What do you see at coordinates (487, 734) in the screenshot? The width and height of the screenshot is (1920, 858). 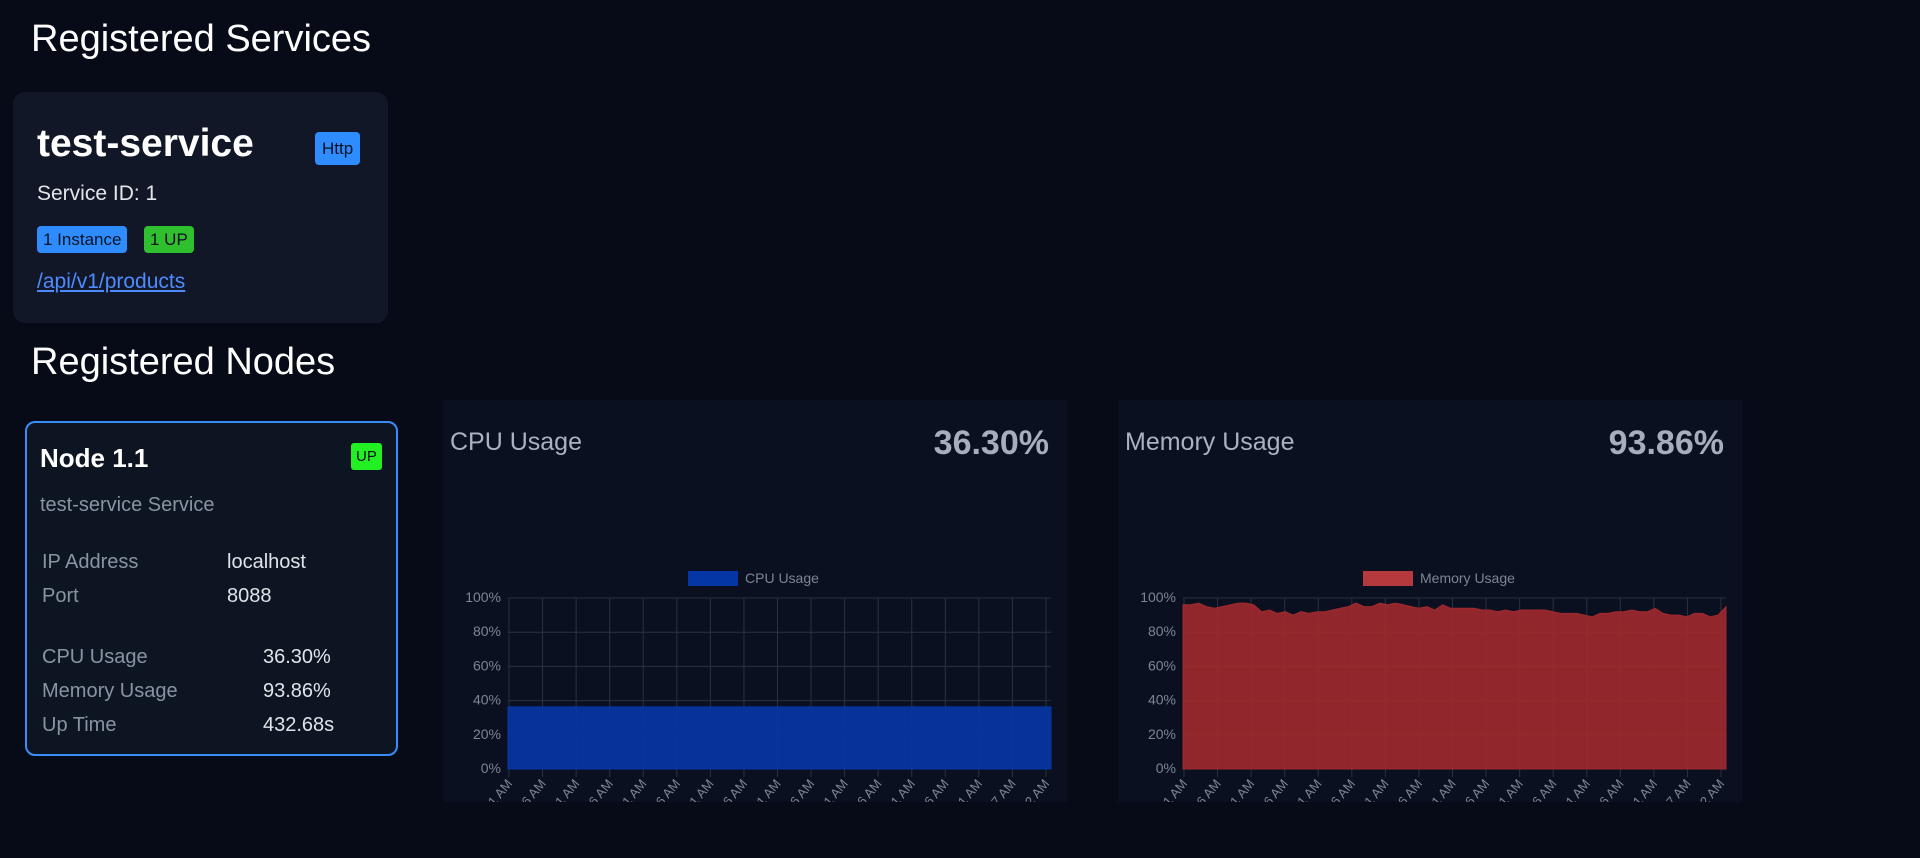 I see `cpu-chart-ytick: 20%` at bounding box center [487, 734].